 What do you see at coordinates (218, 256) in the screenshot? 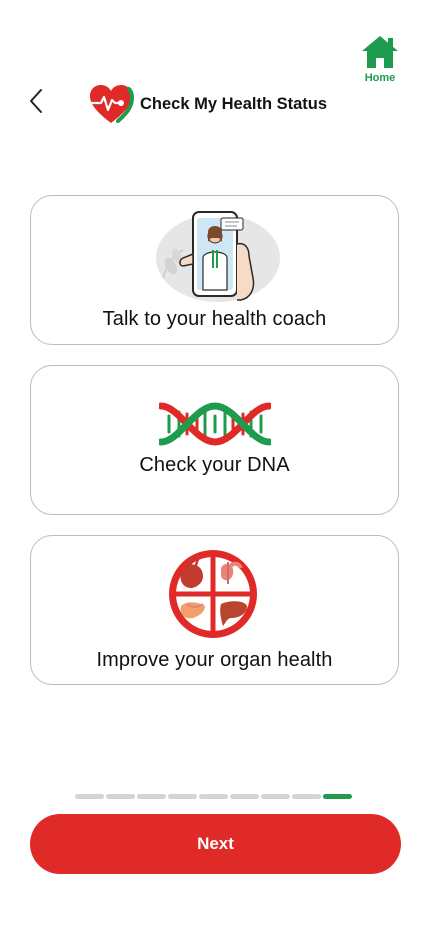
I see `doctor-on-phone-icon` at bounding box center [218, 256].